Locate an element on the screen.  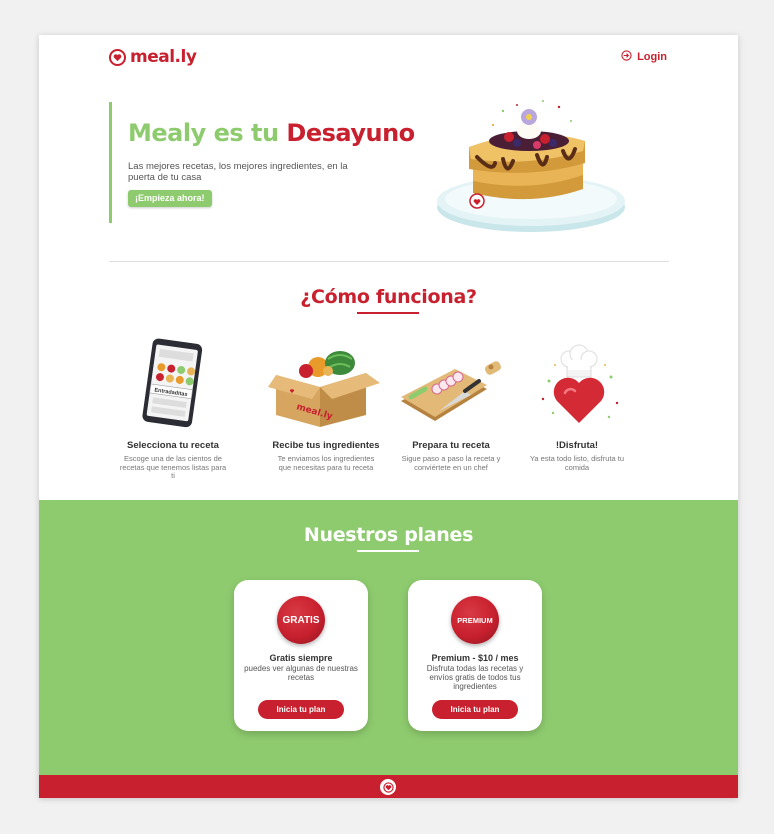
title-underline is located at coordinates (388, 313).